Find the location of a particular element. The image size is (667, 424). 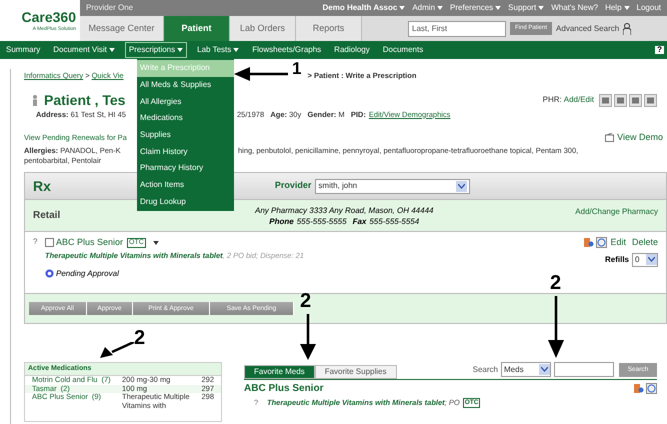

medication-name: ABC Plus Senior is located at coordinates (90, 243).